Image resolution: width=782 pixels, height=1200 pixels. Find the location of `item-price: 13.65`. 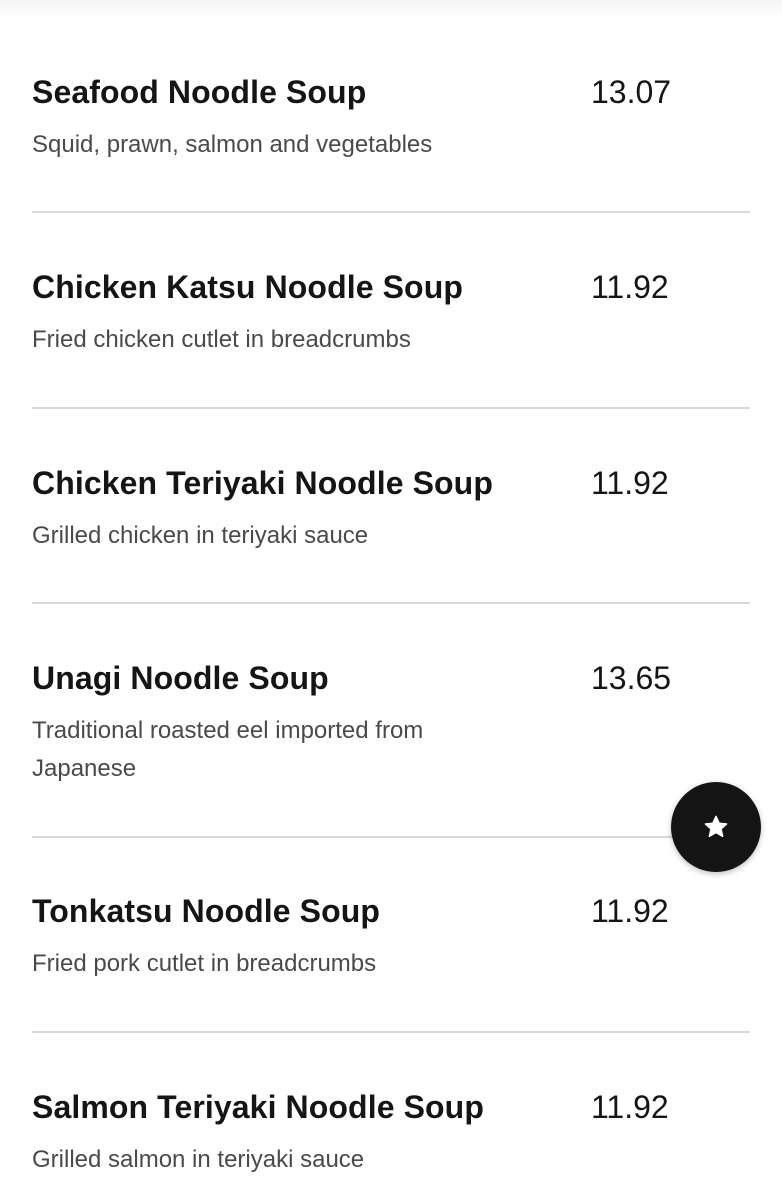

item-price: 13.65 is located at coordinates (631, 678).